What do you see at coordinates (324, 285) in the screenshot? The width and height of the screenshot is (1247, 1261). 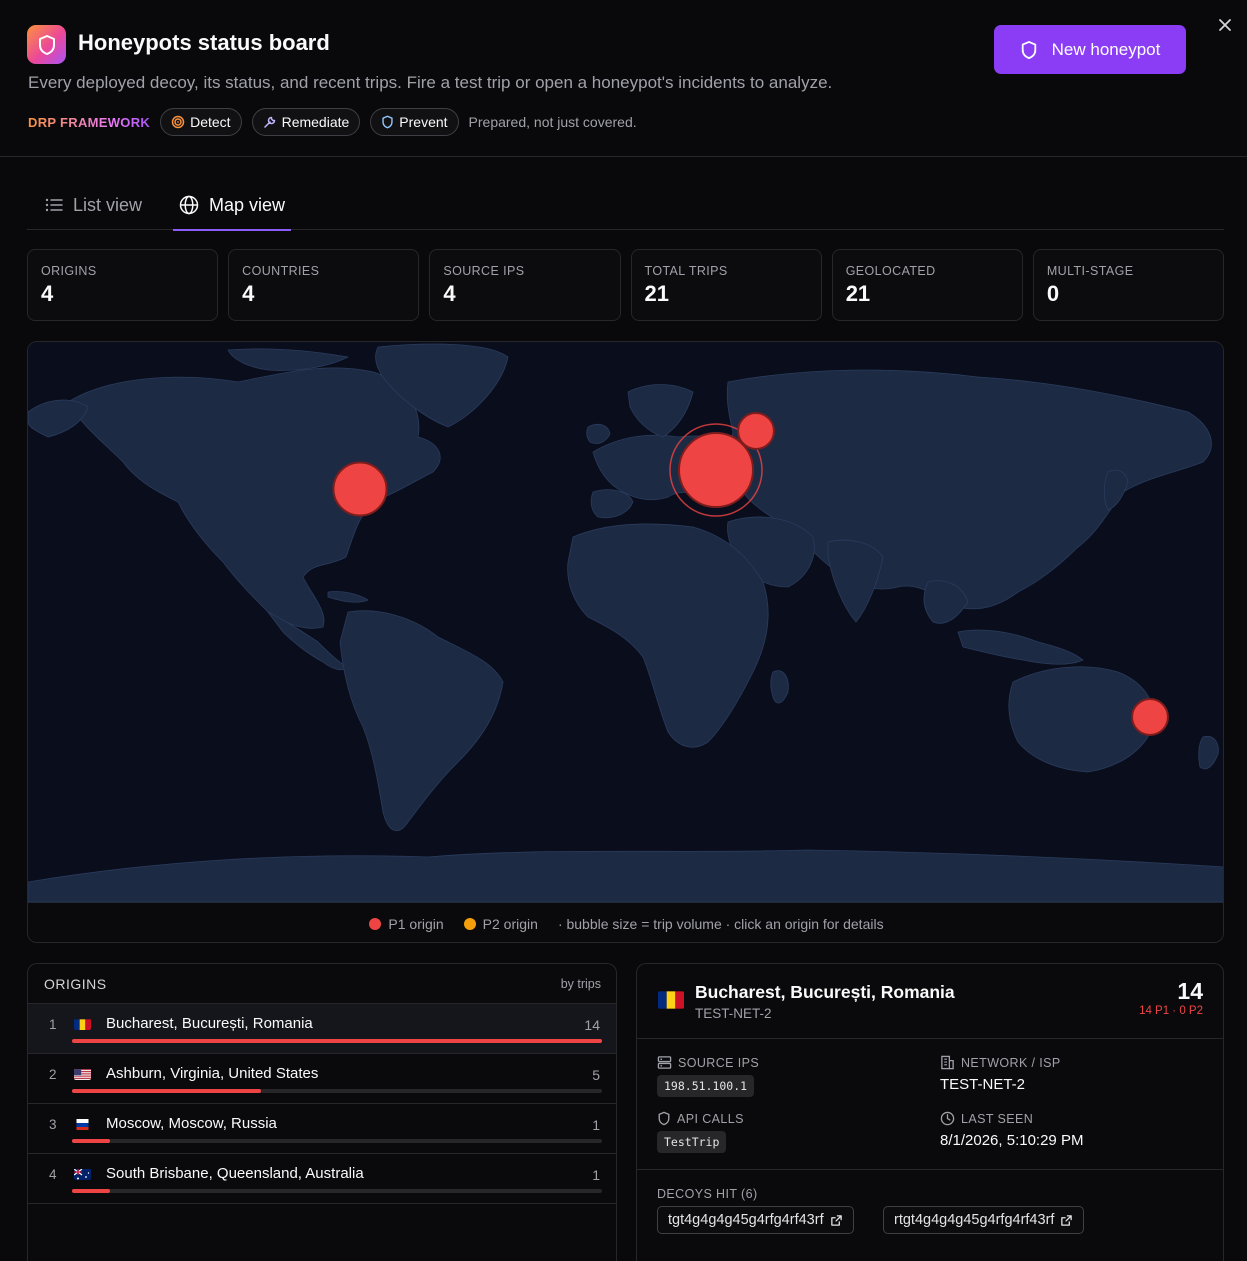 I see `stat-countries: COUNTRIES 4` at bounding box center [324, 285].